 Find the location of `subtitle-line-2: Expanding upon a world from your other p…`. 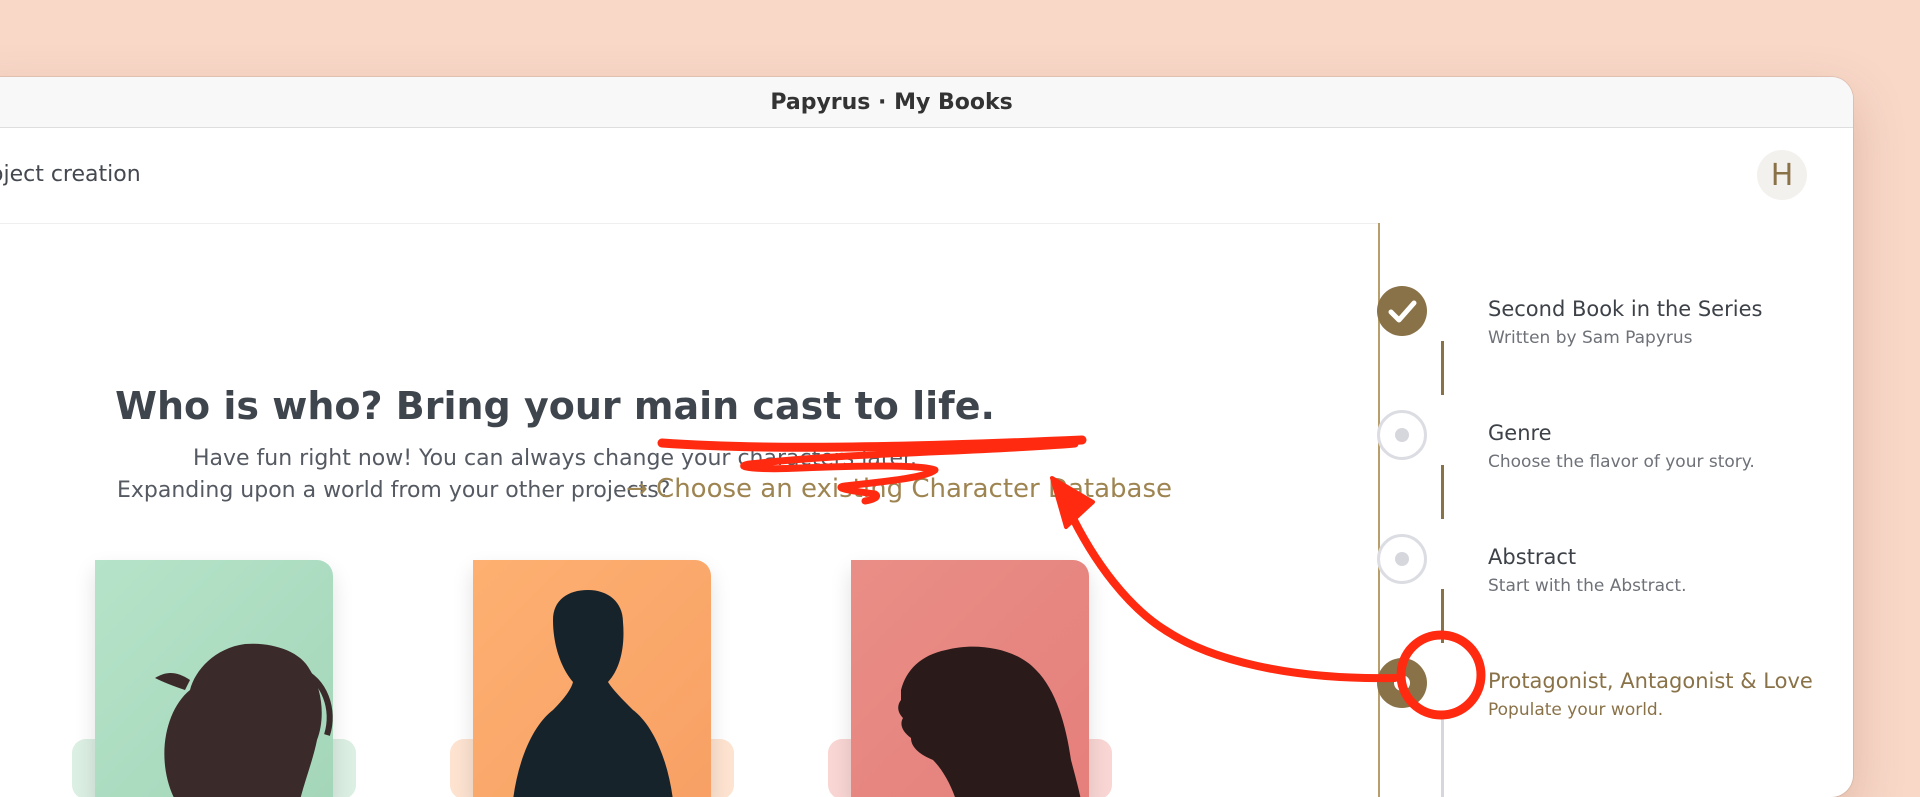

subtitle-line-2: Expanding upon a world from your other p… is located at coordinates (394, 490).